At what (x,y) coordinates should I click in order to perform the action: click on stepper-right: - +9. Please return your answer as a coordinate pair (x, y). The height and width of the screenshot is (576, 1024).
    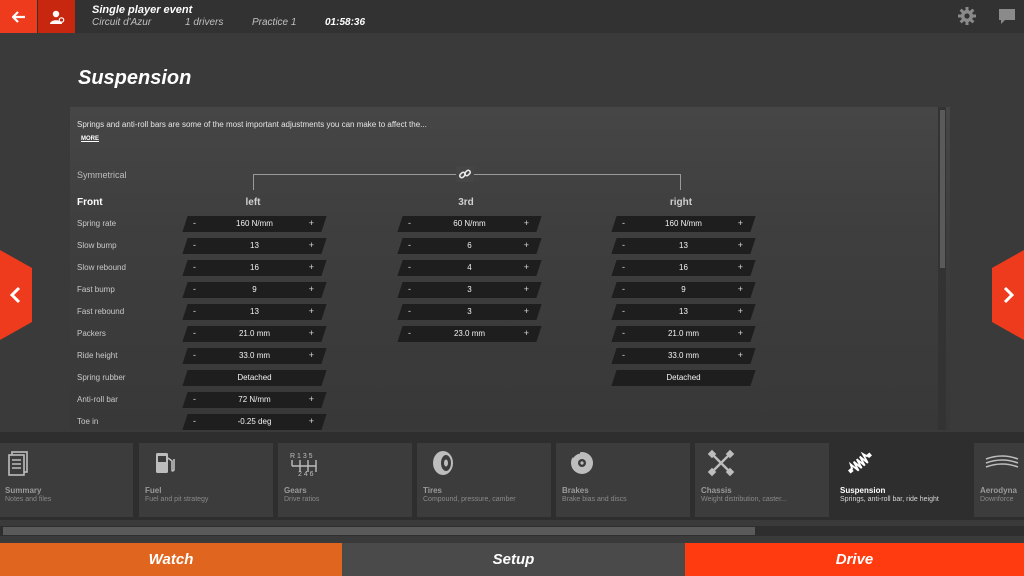
    Looking at the image, I should click on (683, 290).